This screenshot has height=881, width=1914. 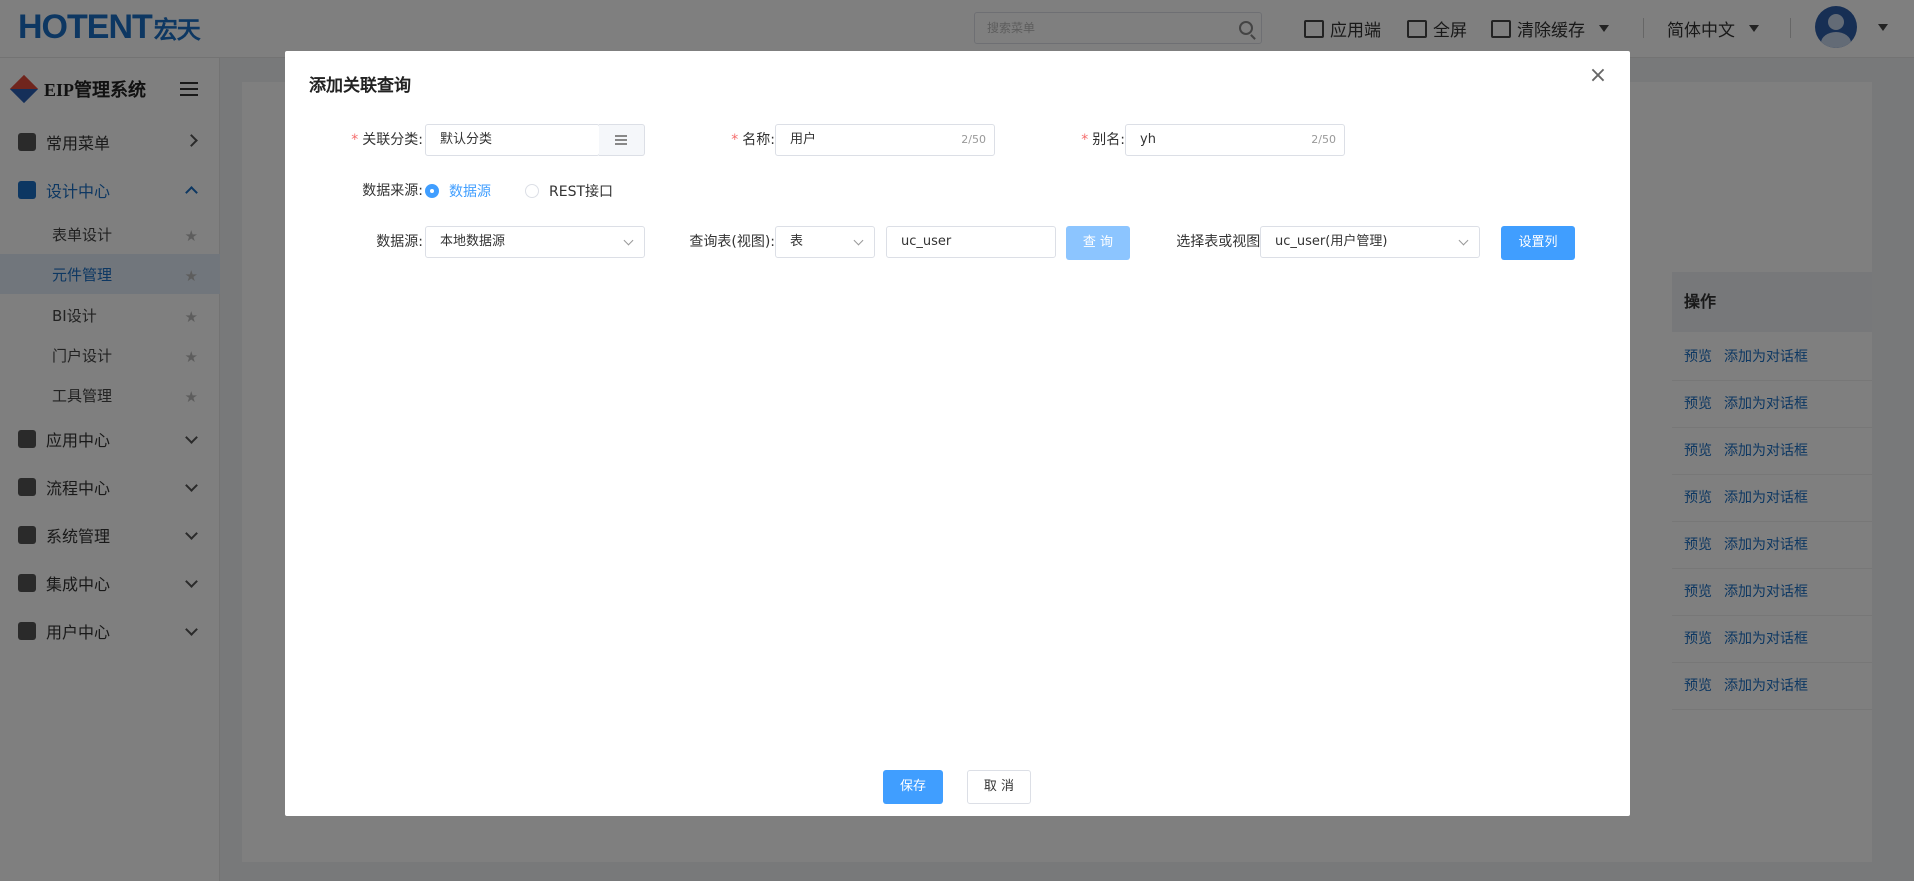 I want to click on name-input: 用户 2/50, so click(x=885, y=140).